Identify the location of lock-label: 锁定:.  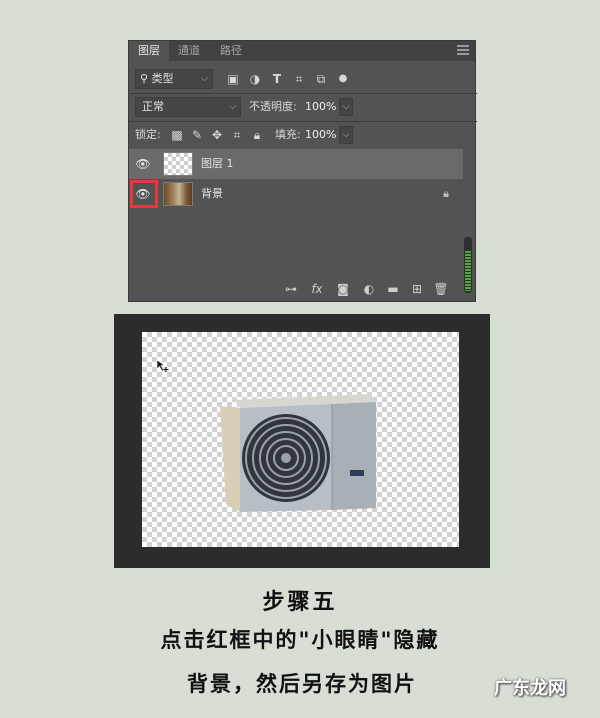
(148, 134).